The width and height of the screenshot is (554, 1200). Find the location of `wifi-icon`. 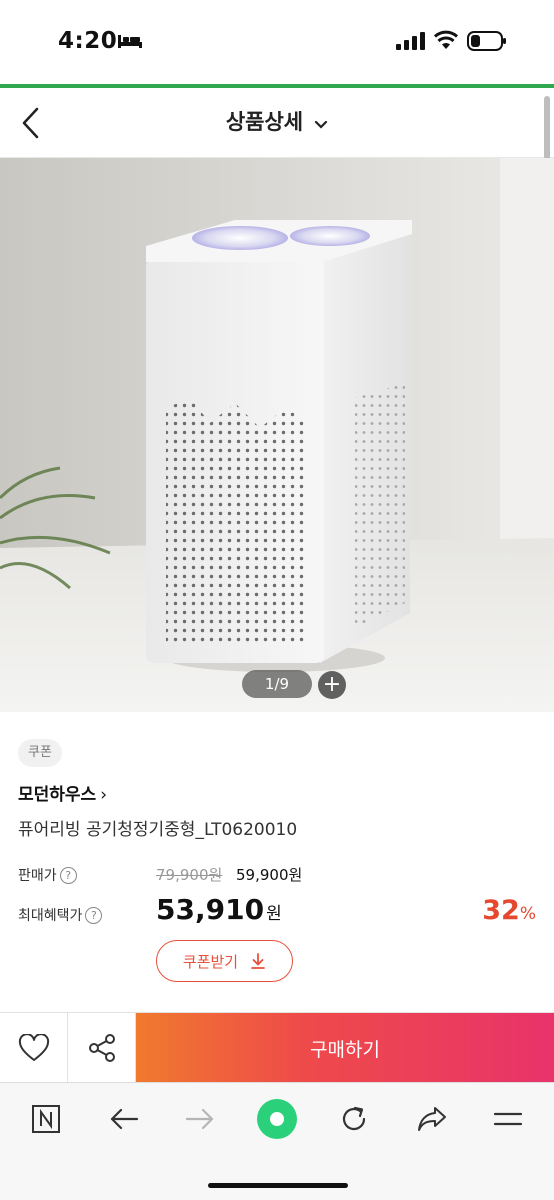

wifi-icon is located at coordinates (446, 39).